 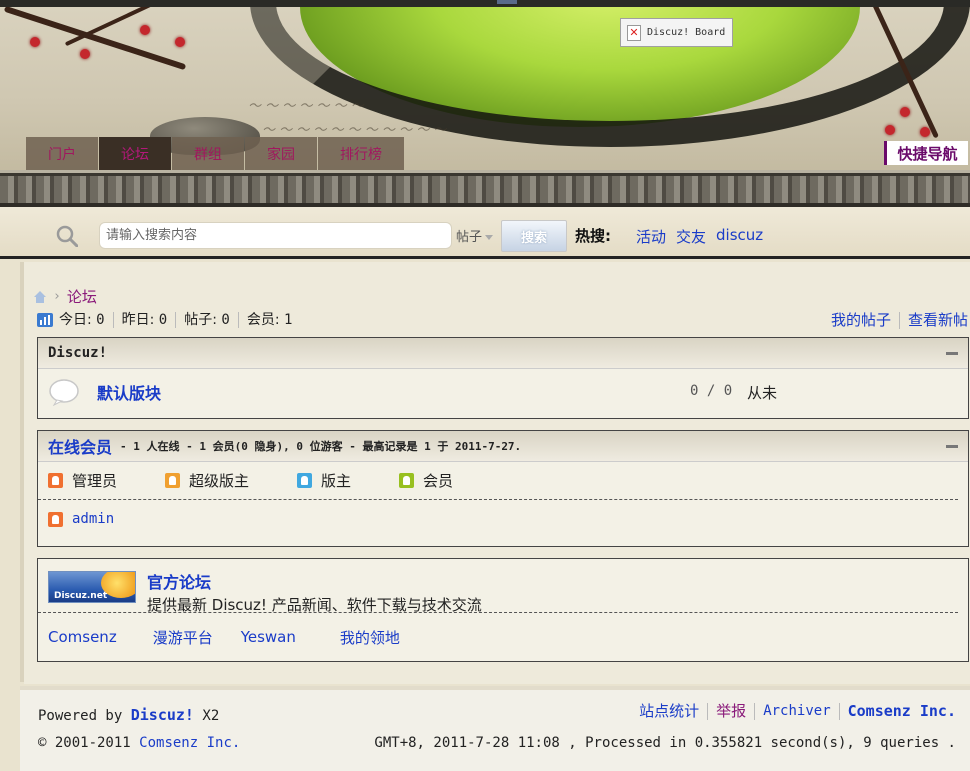 I want to click on stat-posts: 帖子: 0, so click(x=207, y=320).